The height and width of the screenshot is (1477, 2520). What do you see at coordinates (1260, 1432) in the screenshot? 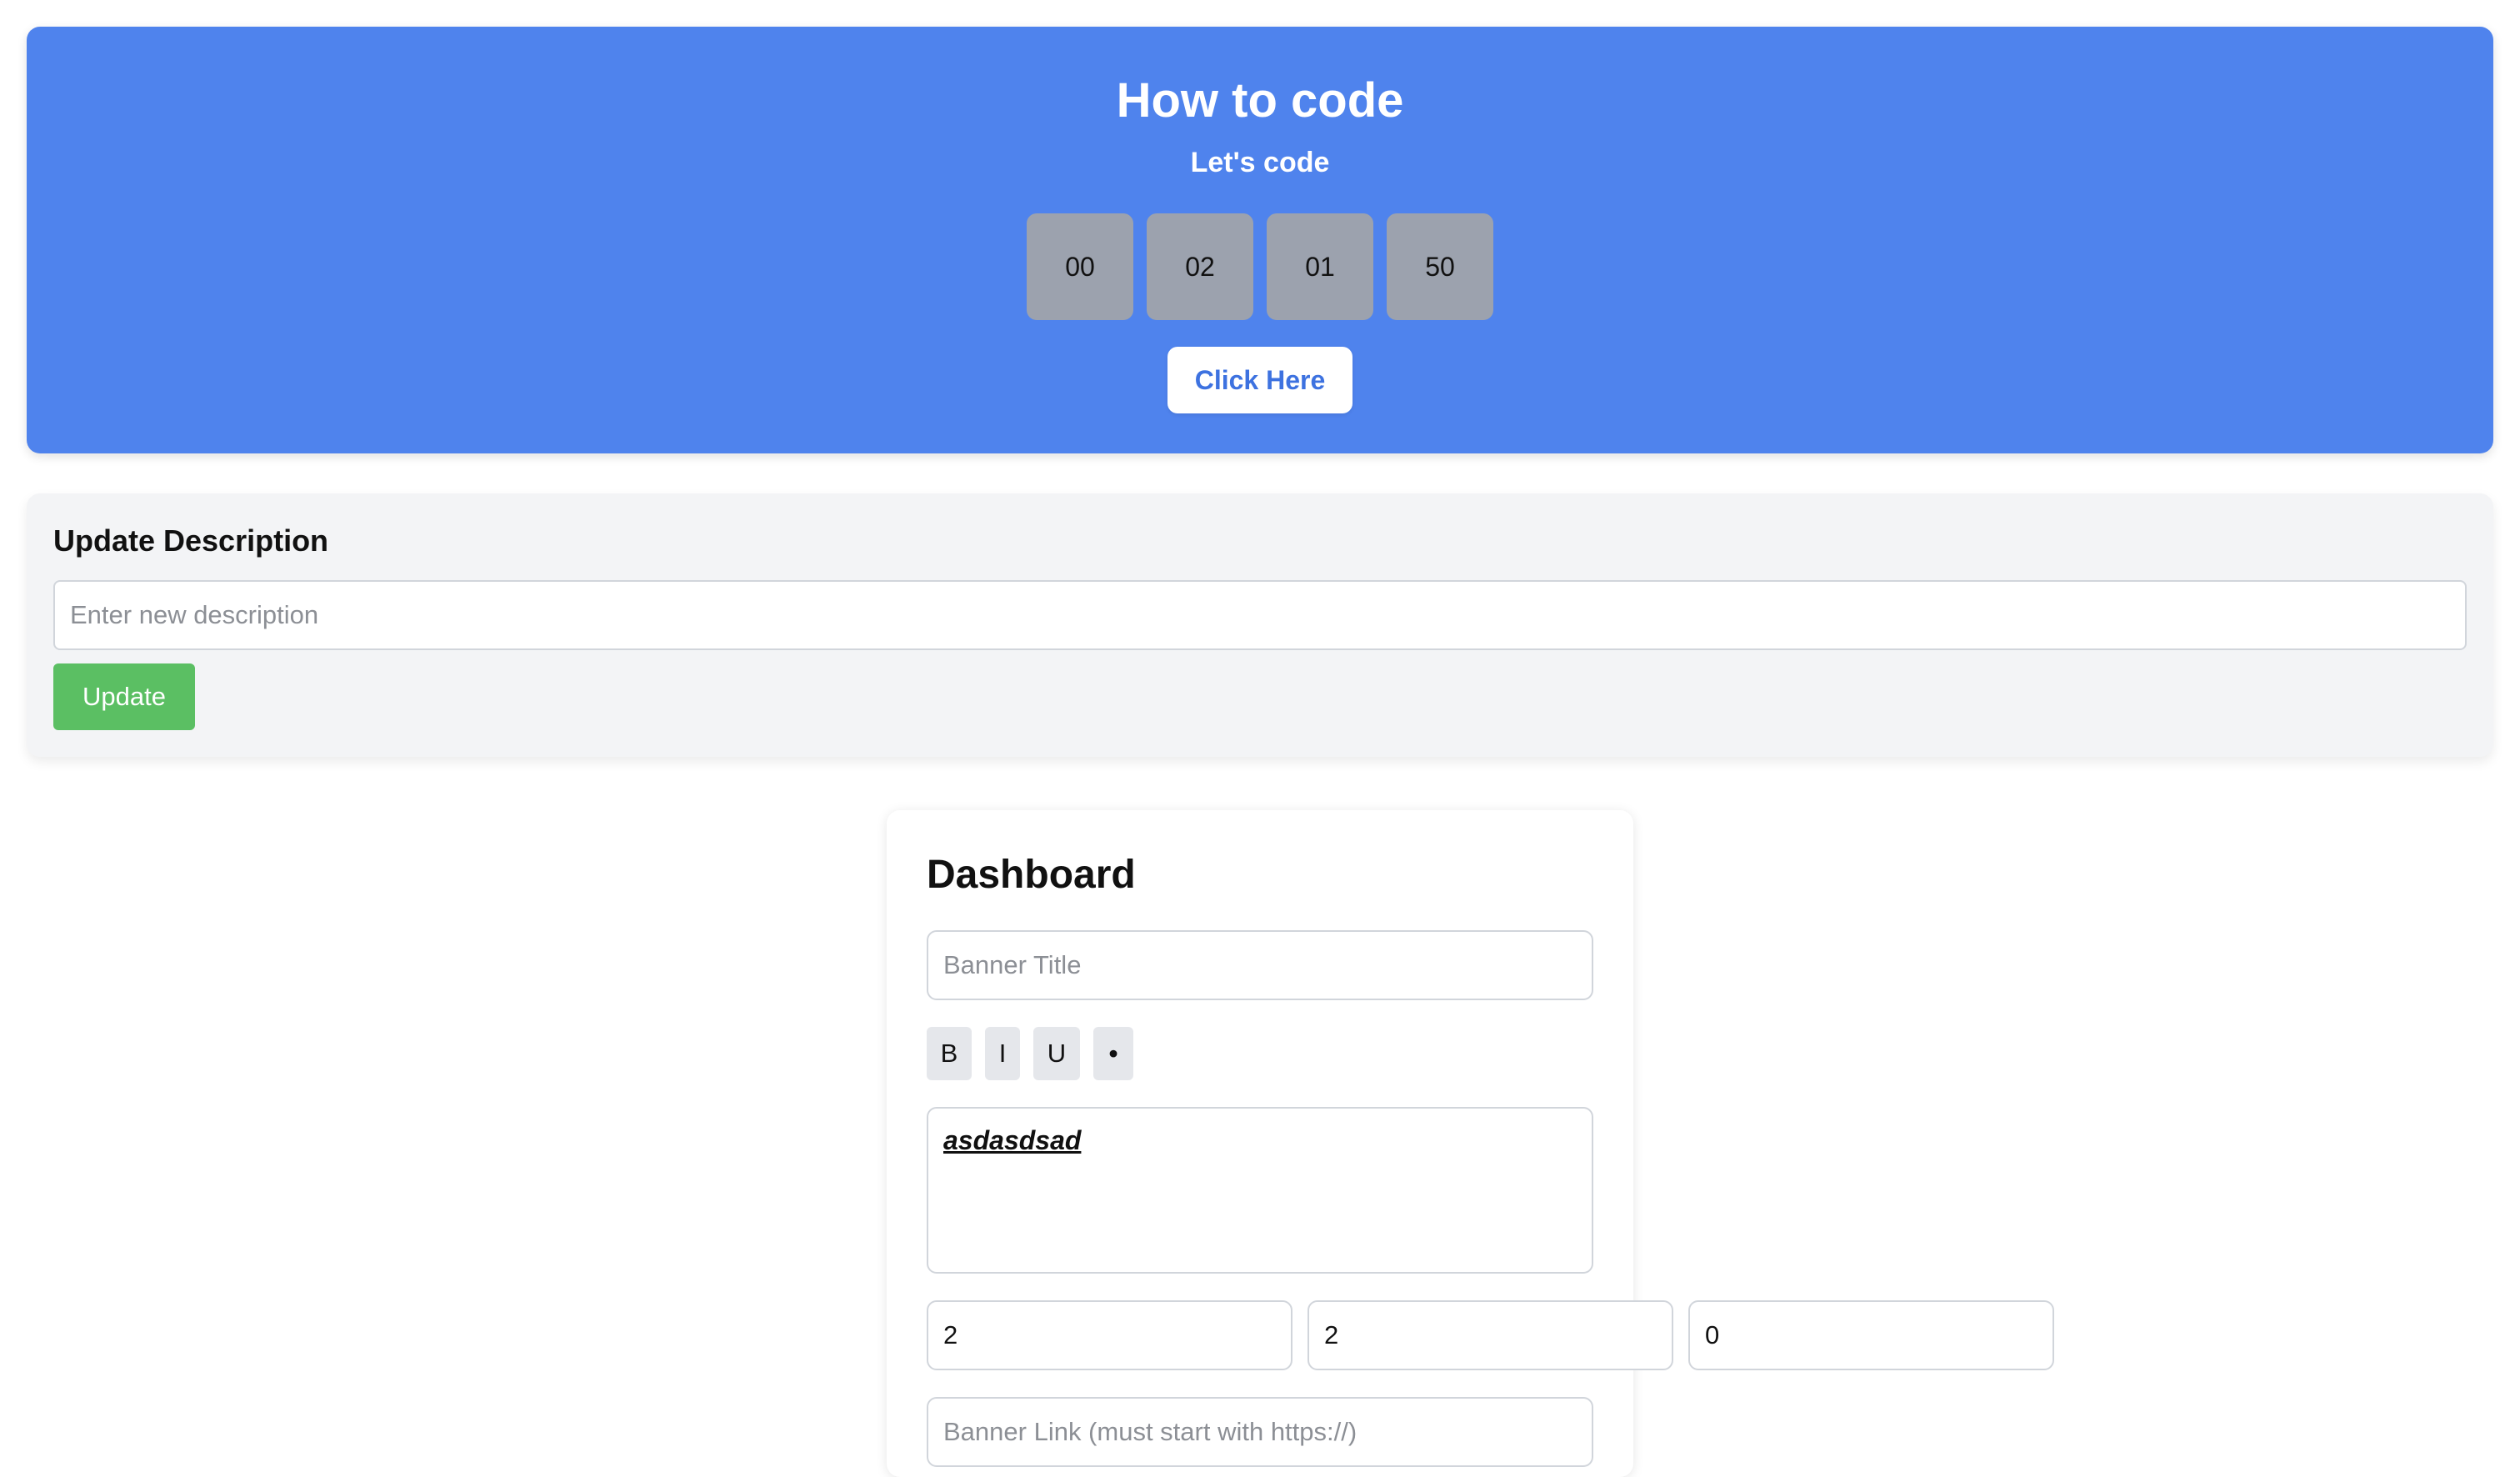
I see `banner-link-input` at bounding box center [1260, 1432].